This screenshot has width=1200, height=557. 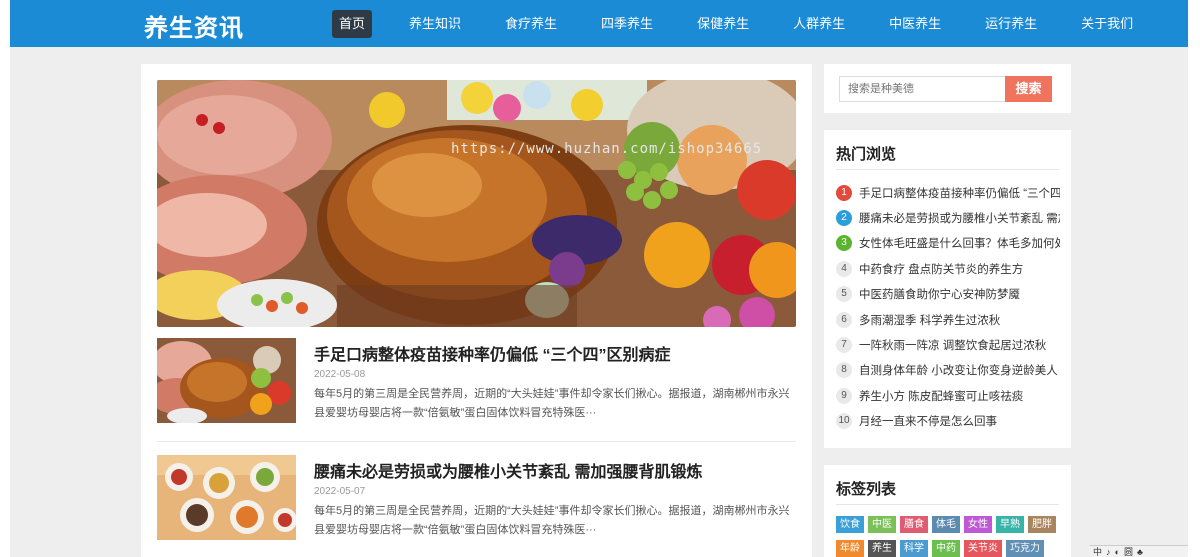 What do you see at coordinates (844, 370) in the screenshot?
I see `rank-badge: 8` at bounding box center [844, 370].